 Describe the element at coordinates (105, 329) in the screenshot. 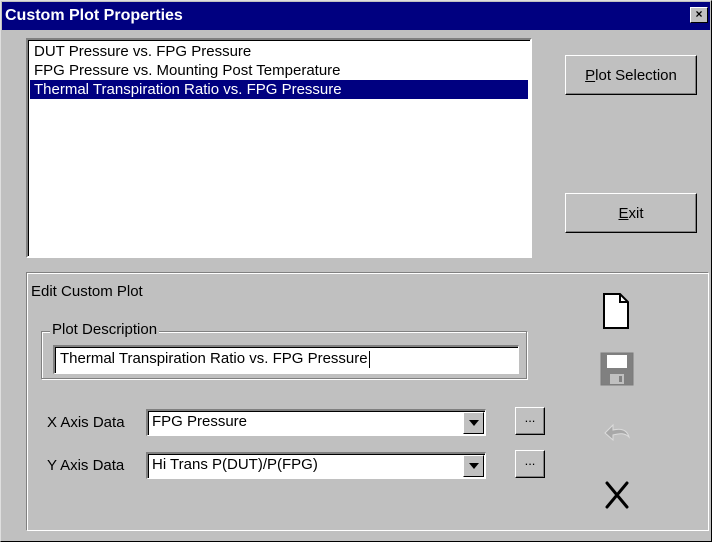

I see `plot-description-label: Plot Description` at that location.